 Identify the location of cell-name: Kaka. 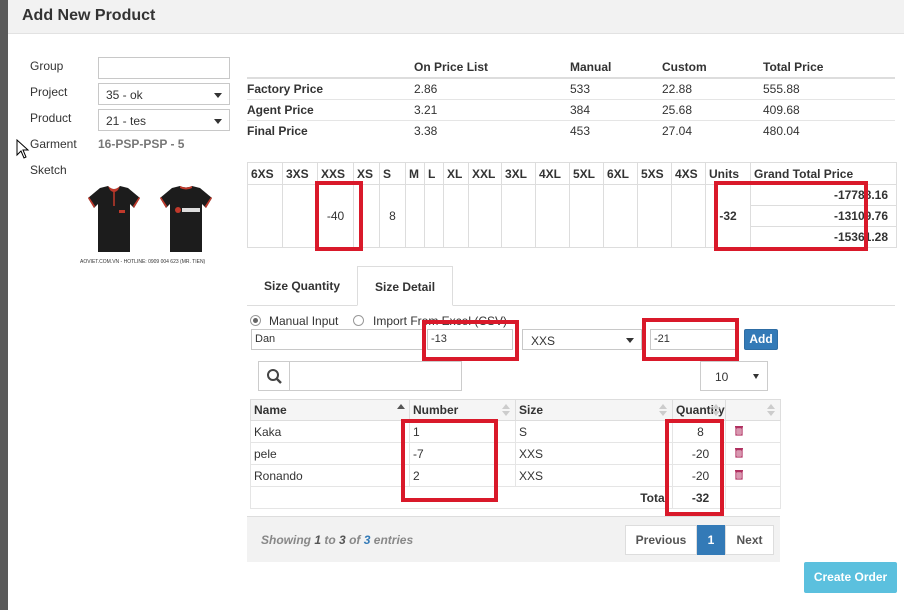
(330, 431).